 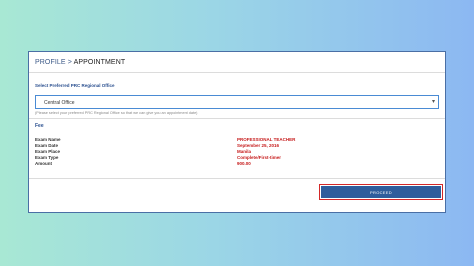 What do you see at coordinates (237, 102) in the screenshot?
I see `office-select: Central Office ▾` at bounding box center [237, 102].